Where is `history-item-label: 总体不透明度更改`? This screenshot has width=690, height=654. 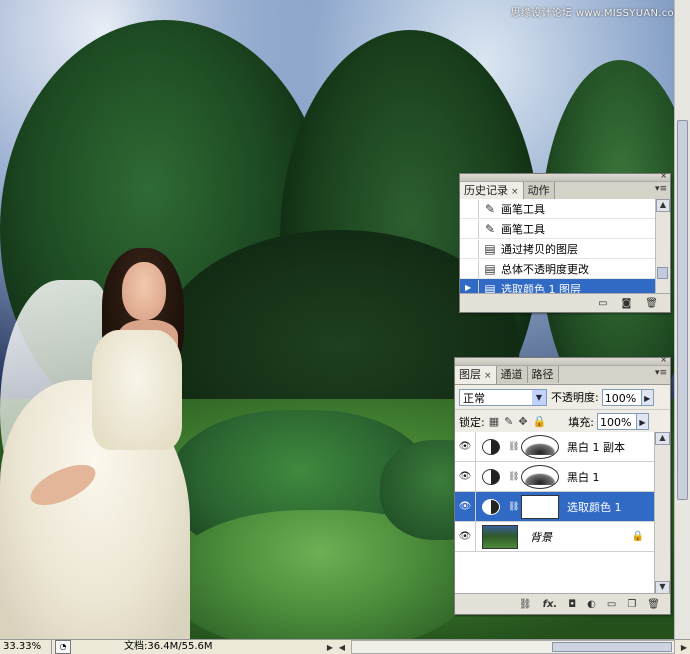 history-item-label: 总体不透明度更改 is located at coordinates (545, 269).